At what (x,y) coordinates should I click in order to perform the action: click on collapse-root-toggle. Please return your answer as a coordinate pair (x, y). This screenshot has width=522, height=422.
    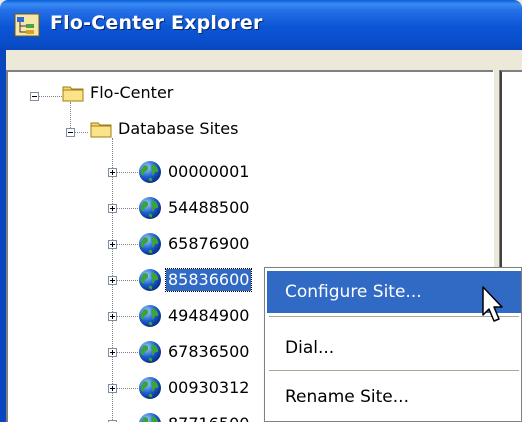
    Looking at the image, I should click on (34, 96).